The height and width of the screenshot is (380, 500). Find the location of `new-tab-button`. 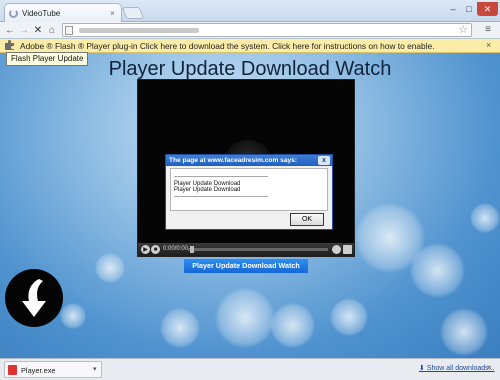

new-tab-button is located at coordinates (133, 13).